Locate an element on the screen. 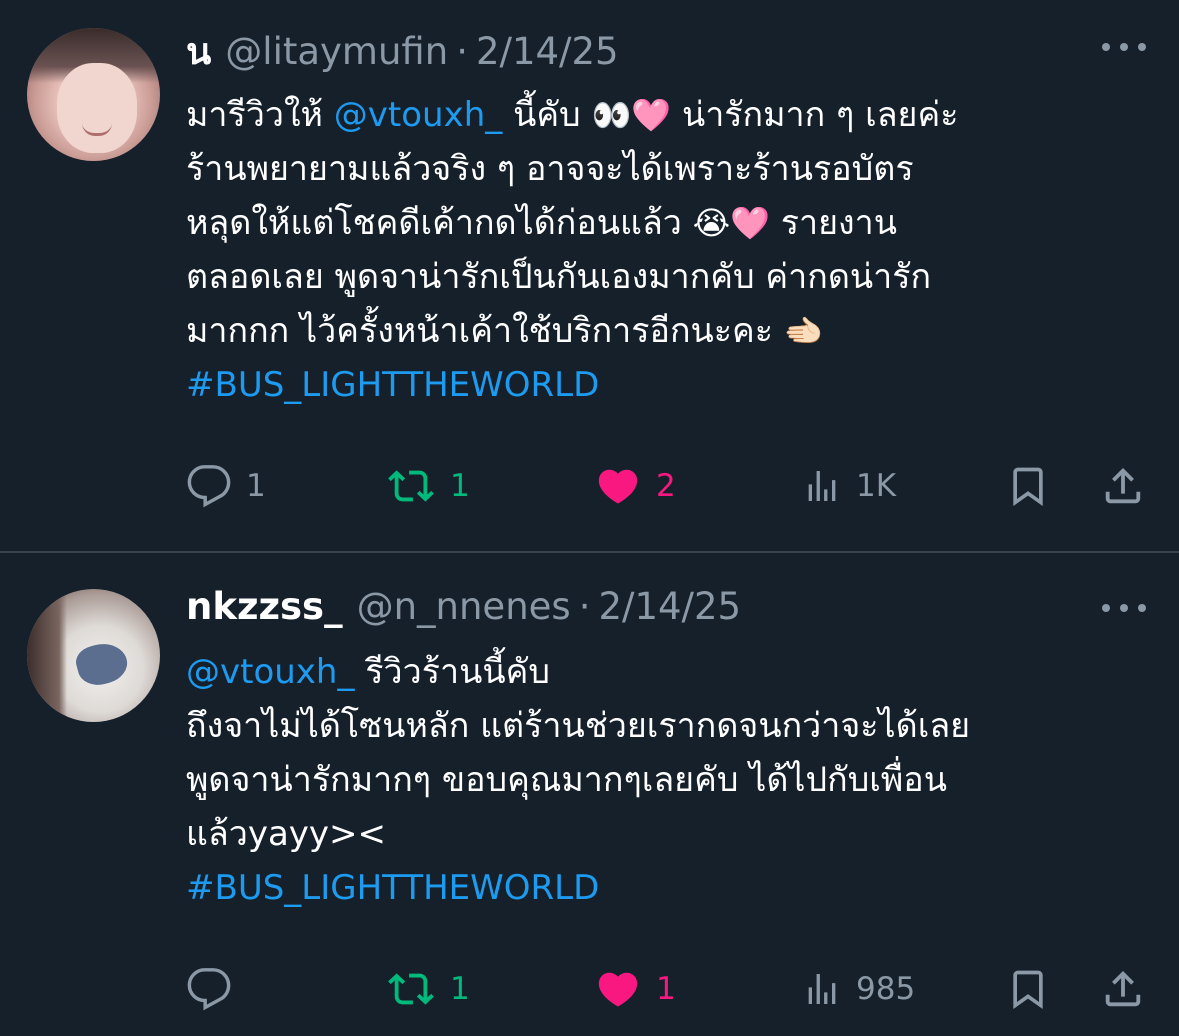 The width and height of the screenshot is (1179, 1036). view-count: 1K is located at coordinates (876, 486).